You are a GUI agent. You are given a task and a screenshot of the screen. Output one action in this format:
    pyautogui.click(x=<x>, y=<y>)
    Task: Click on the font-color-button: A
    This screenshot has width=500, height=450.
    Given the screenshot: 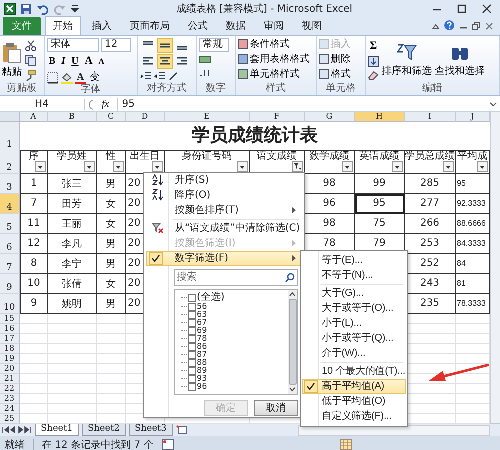 What is the action you would take?
    pyautogui.click(x=80, y=78)
    